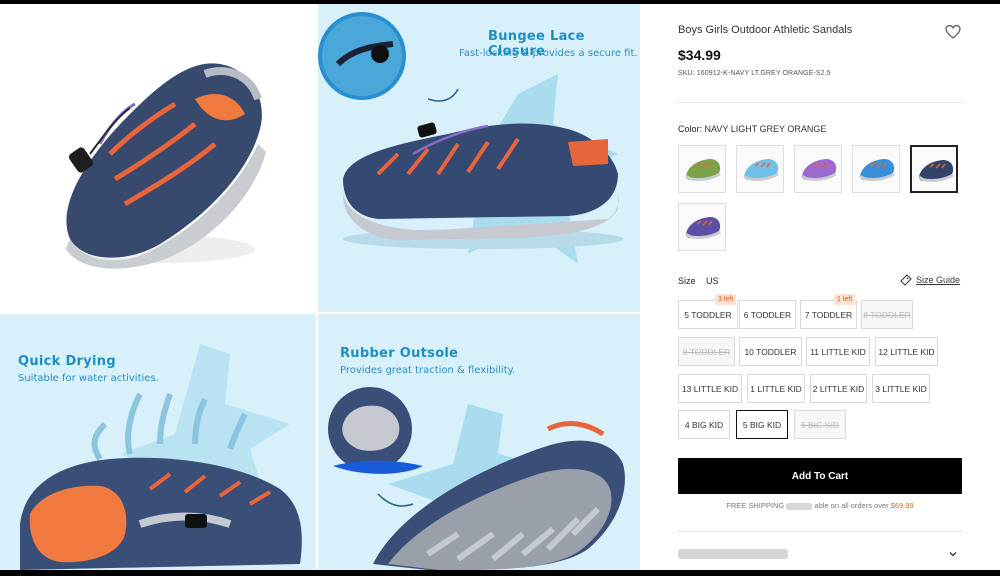  What do you see at coordinates (88, 378) in the screenshot?
I see `drying-subtitle: Suitable for water activities.` at bounding box center [88, 378].